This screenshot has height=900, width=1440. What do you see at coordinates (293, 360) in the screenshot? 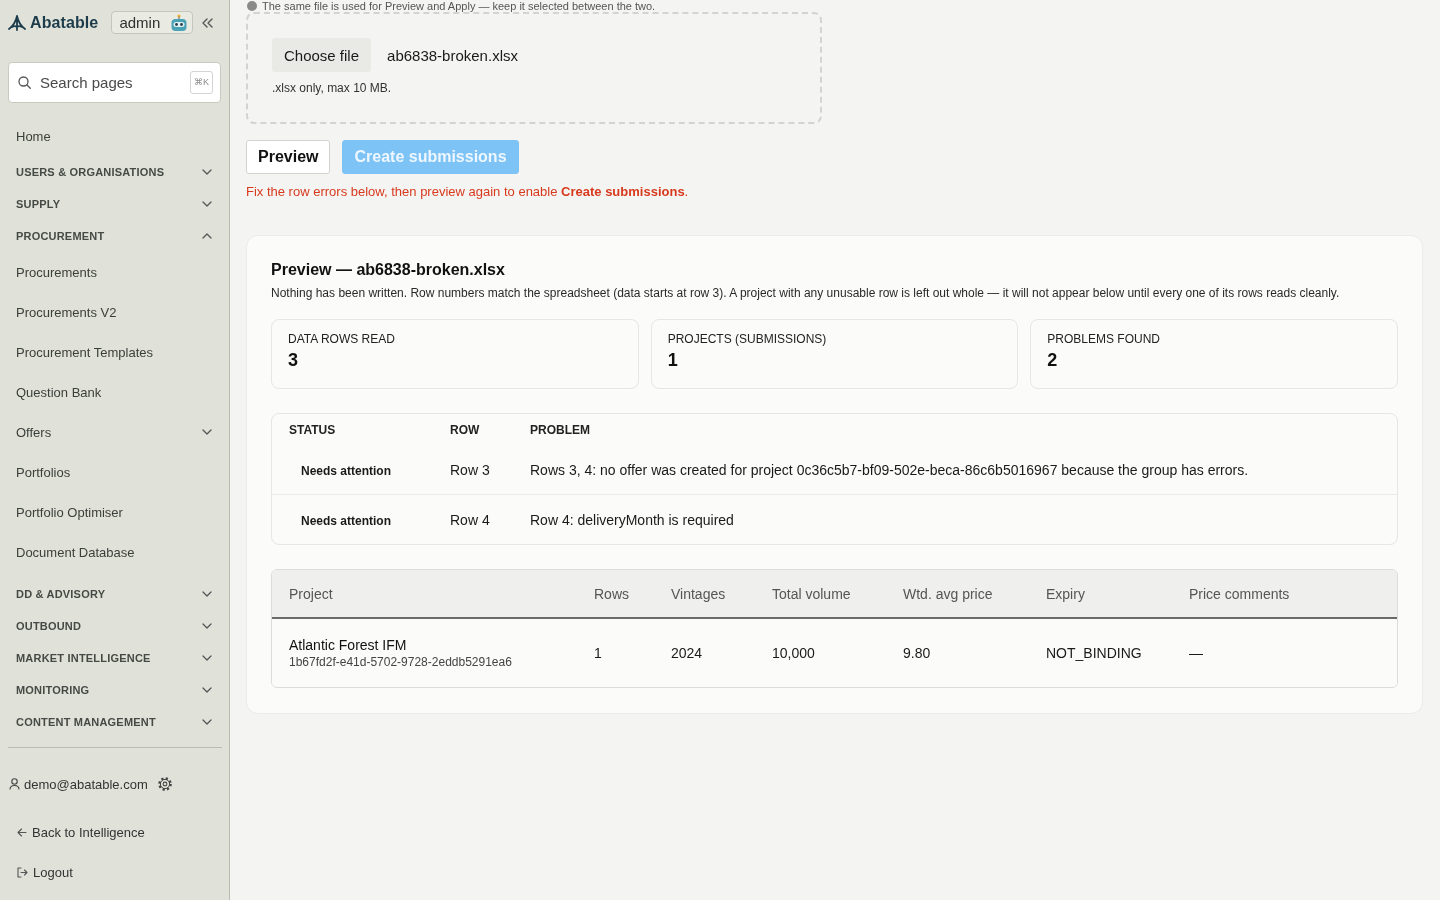
I see `stat-value: 3` at bounding box center [293, 360].